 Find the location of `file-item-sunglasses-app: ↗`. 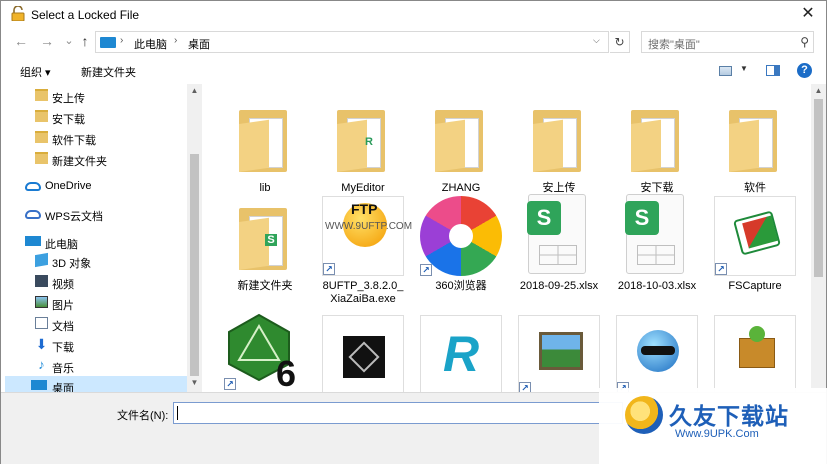

file-item-sunglasses-app: ↗ is located at coordinates (657, 352).